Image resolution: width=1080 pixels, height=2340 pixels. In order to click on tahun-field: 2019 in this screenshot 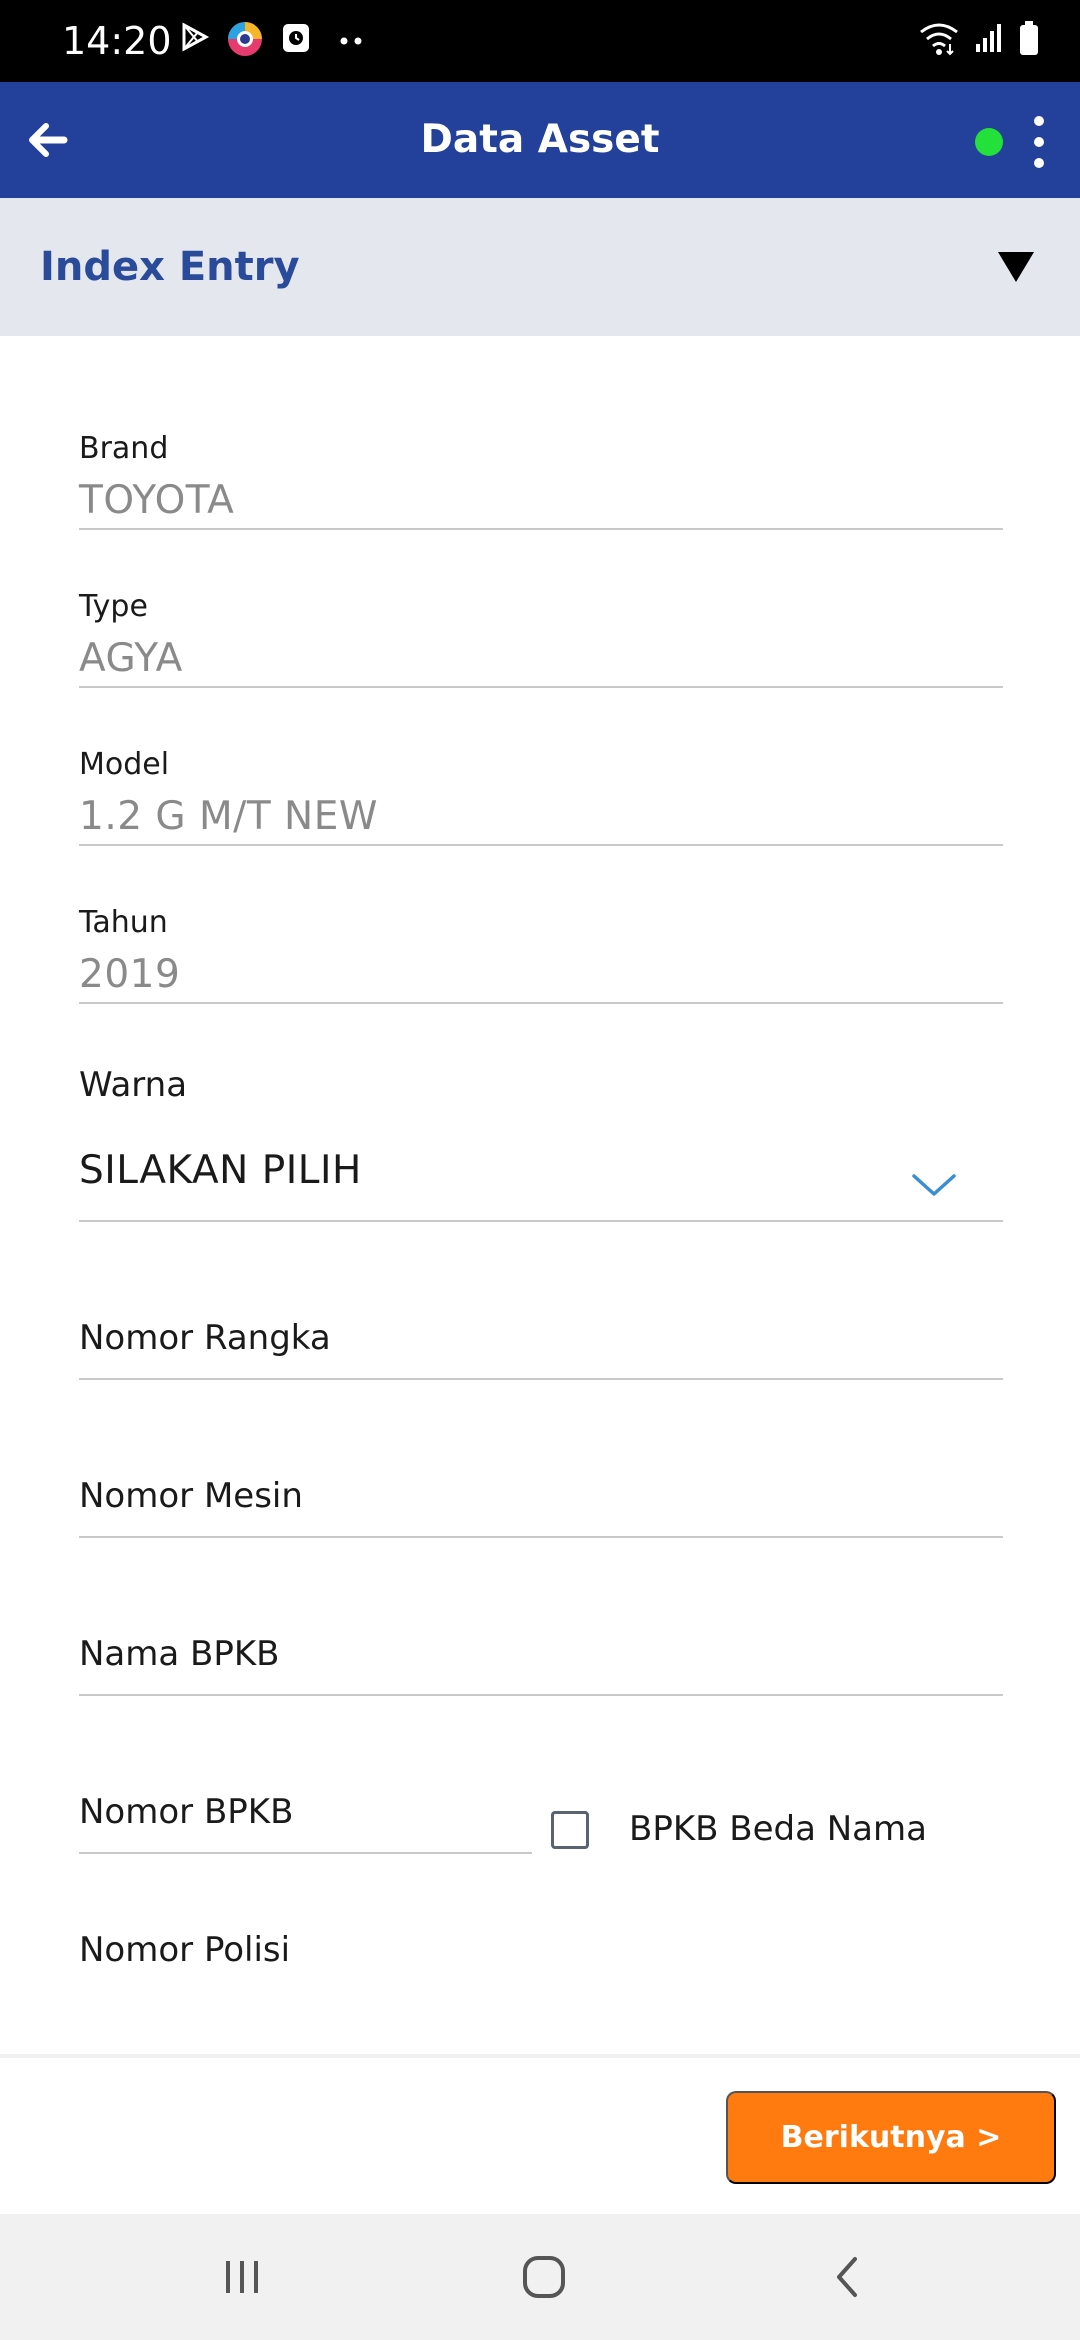, I will do `click(129, 975)`.